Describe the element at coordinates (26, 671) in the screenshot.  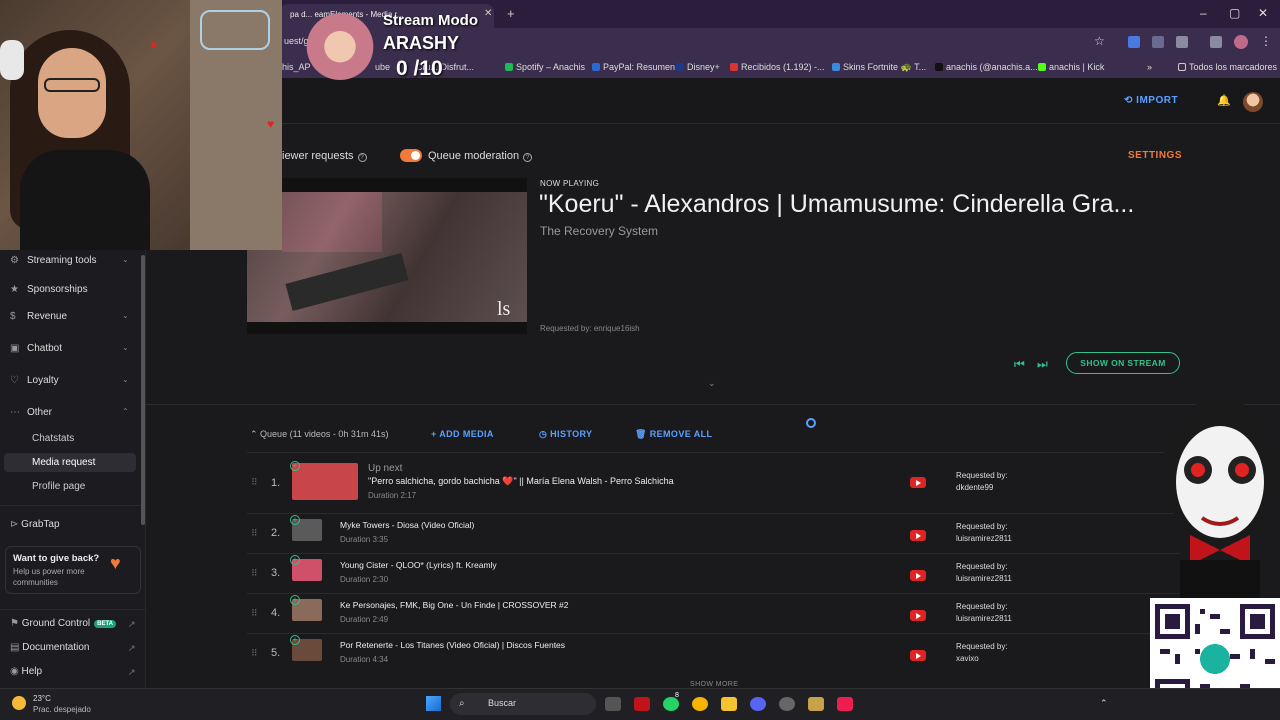
I see `help-link: ◉ Help` at that location.